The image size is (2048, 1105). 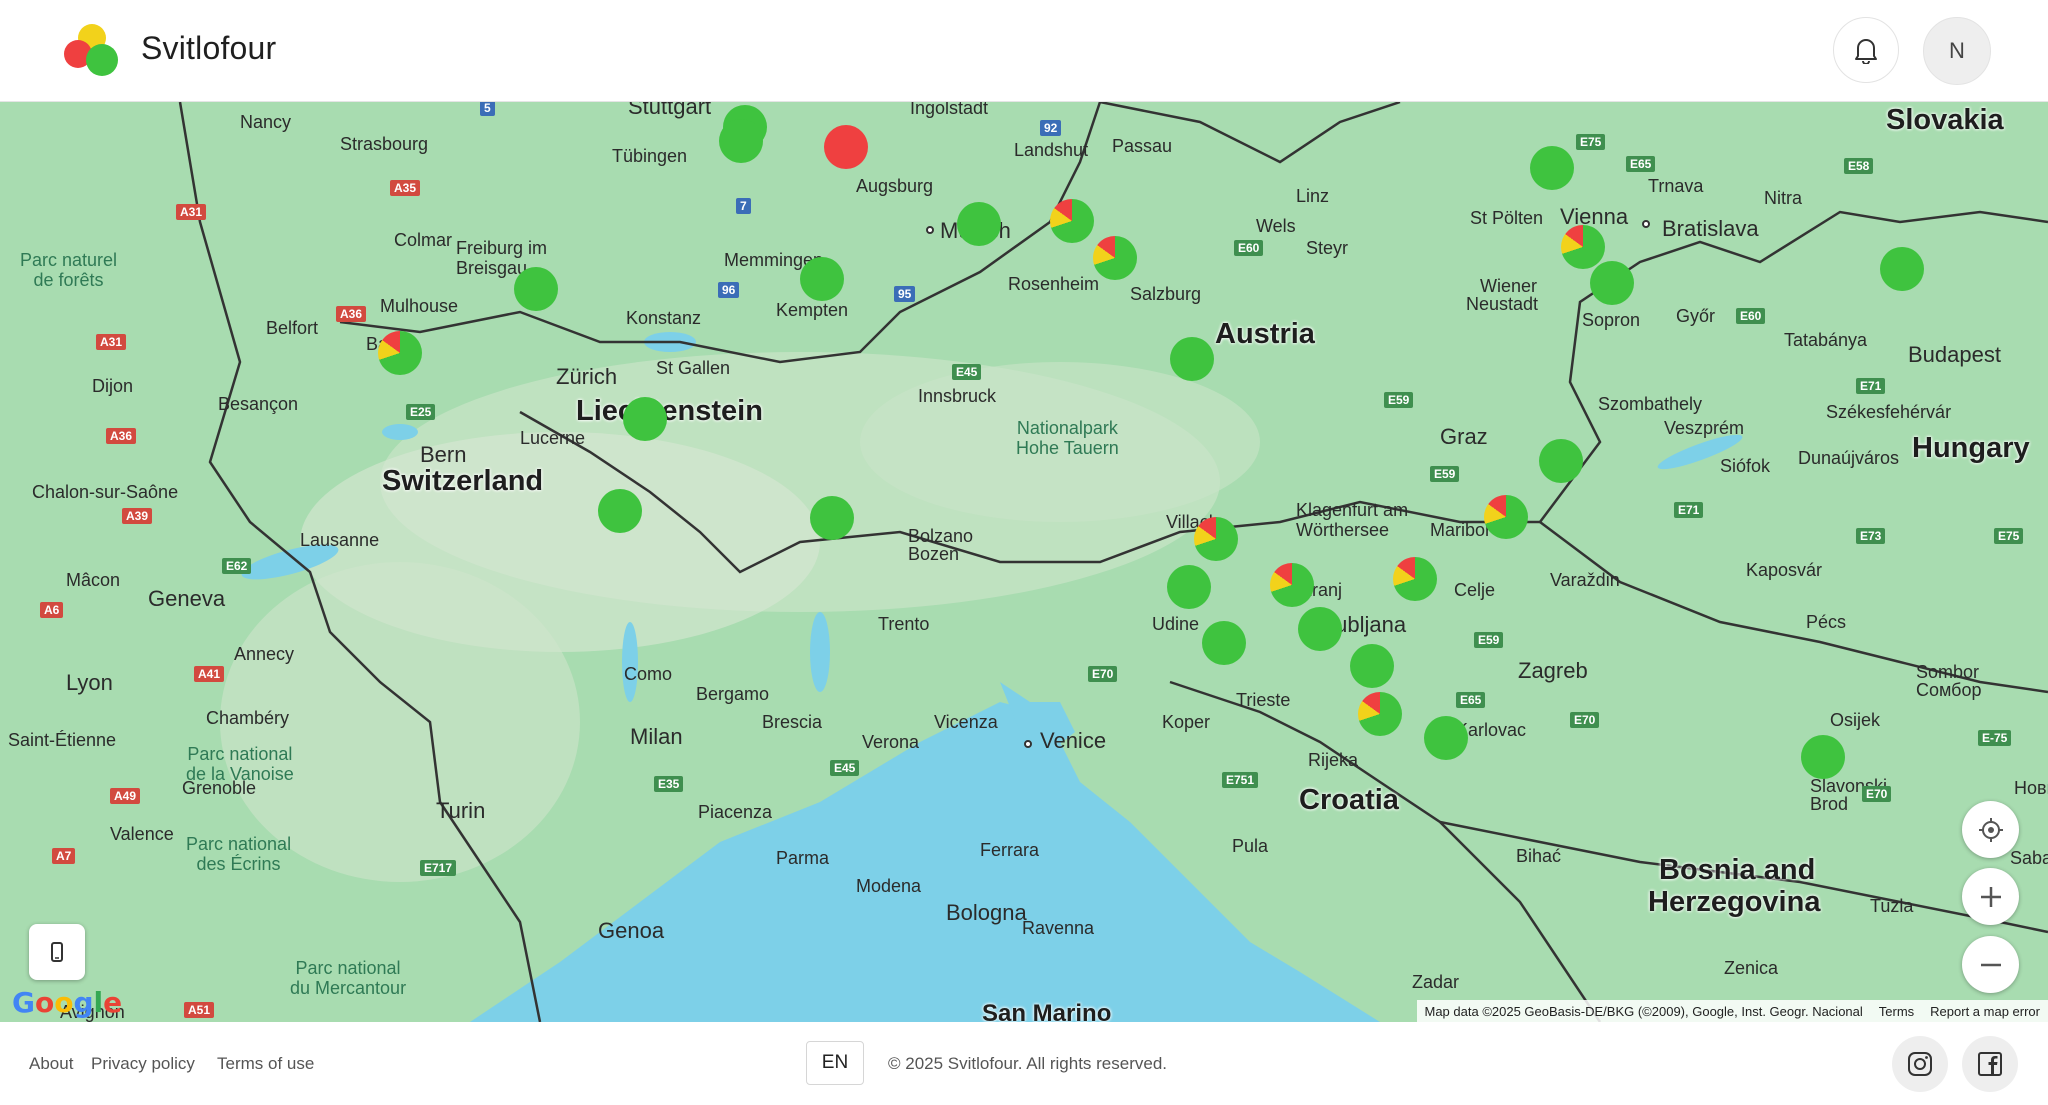 I want to click on city-label: St Gallen, so click(x=693, y=368).